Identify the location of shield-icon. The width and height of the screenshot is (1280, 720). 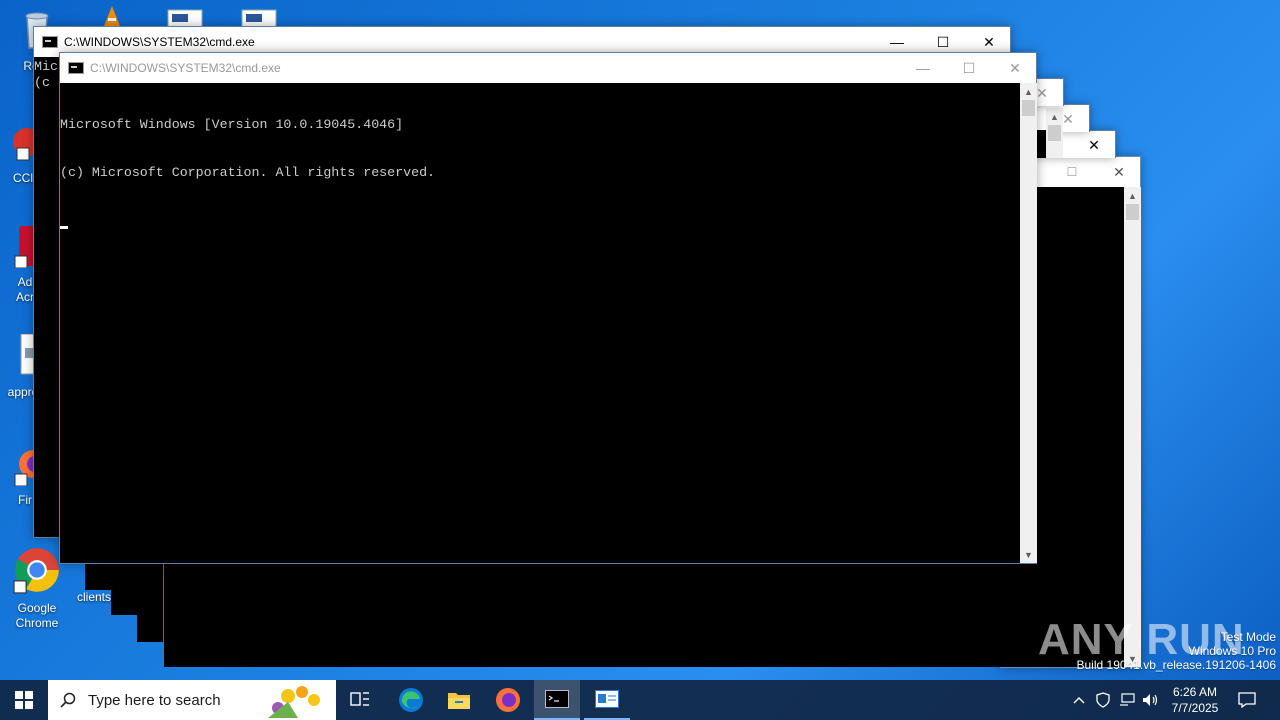
(1103, 700).